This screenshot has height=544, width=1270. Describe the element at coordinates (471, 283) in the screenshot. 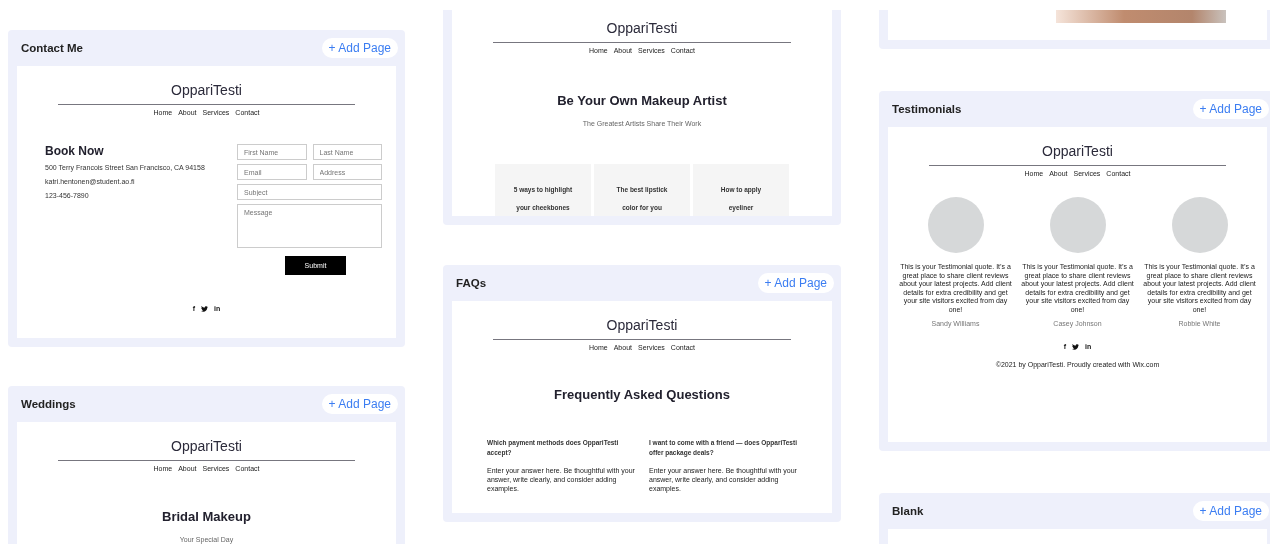

I see `template-title: FAQs` at that location.